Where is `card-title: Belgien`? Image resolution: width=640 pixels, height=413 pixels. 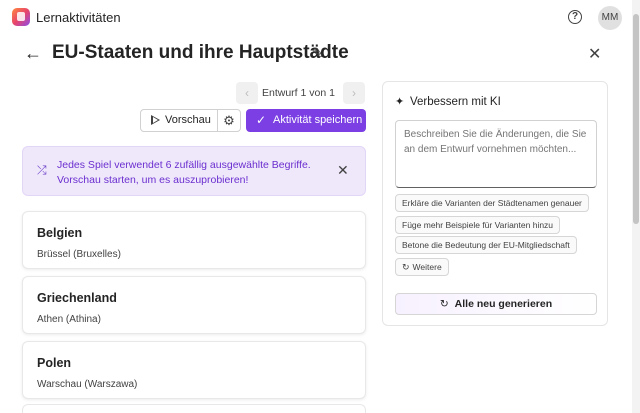 card-title: Belgien is located at coordinates (60, 233).